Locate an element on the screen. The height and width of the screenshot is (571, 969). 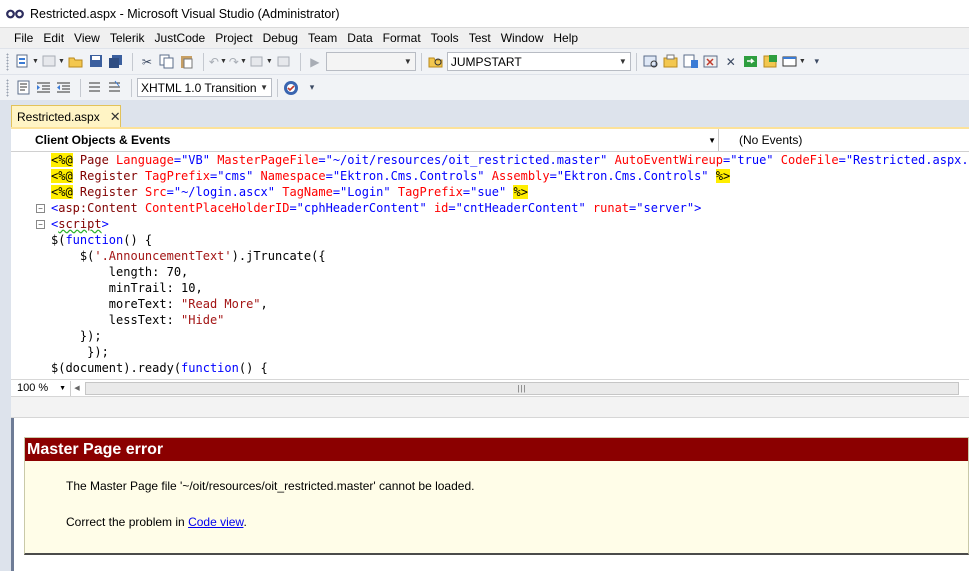
menu-team: Team is located at coordinates (322, 38).